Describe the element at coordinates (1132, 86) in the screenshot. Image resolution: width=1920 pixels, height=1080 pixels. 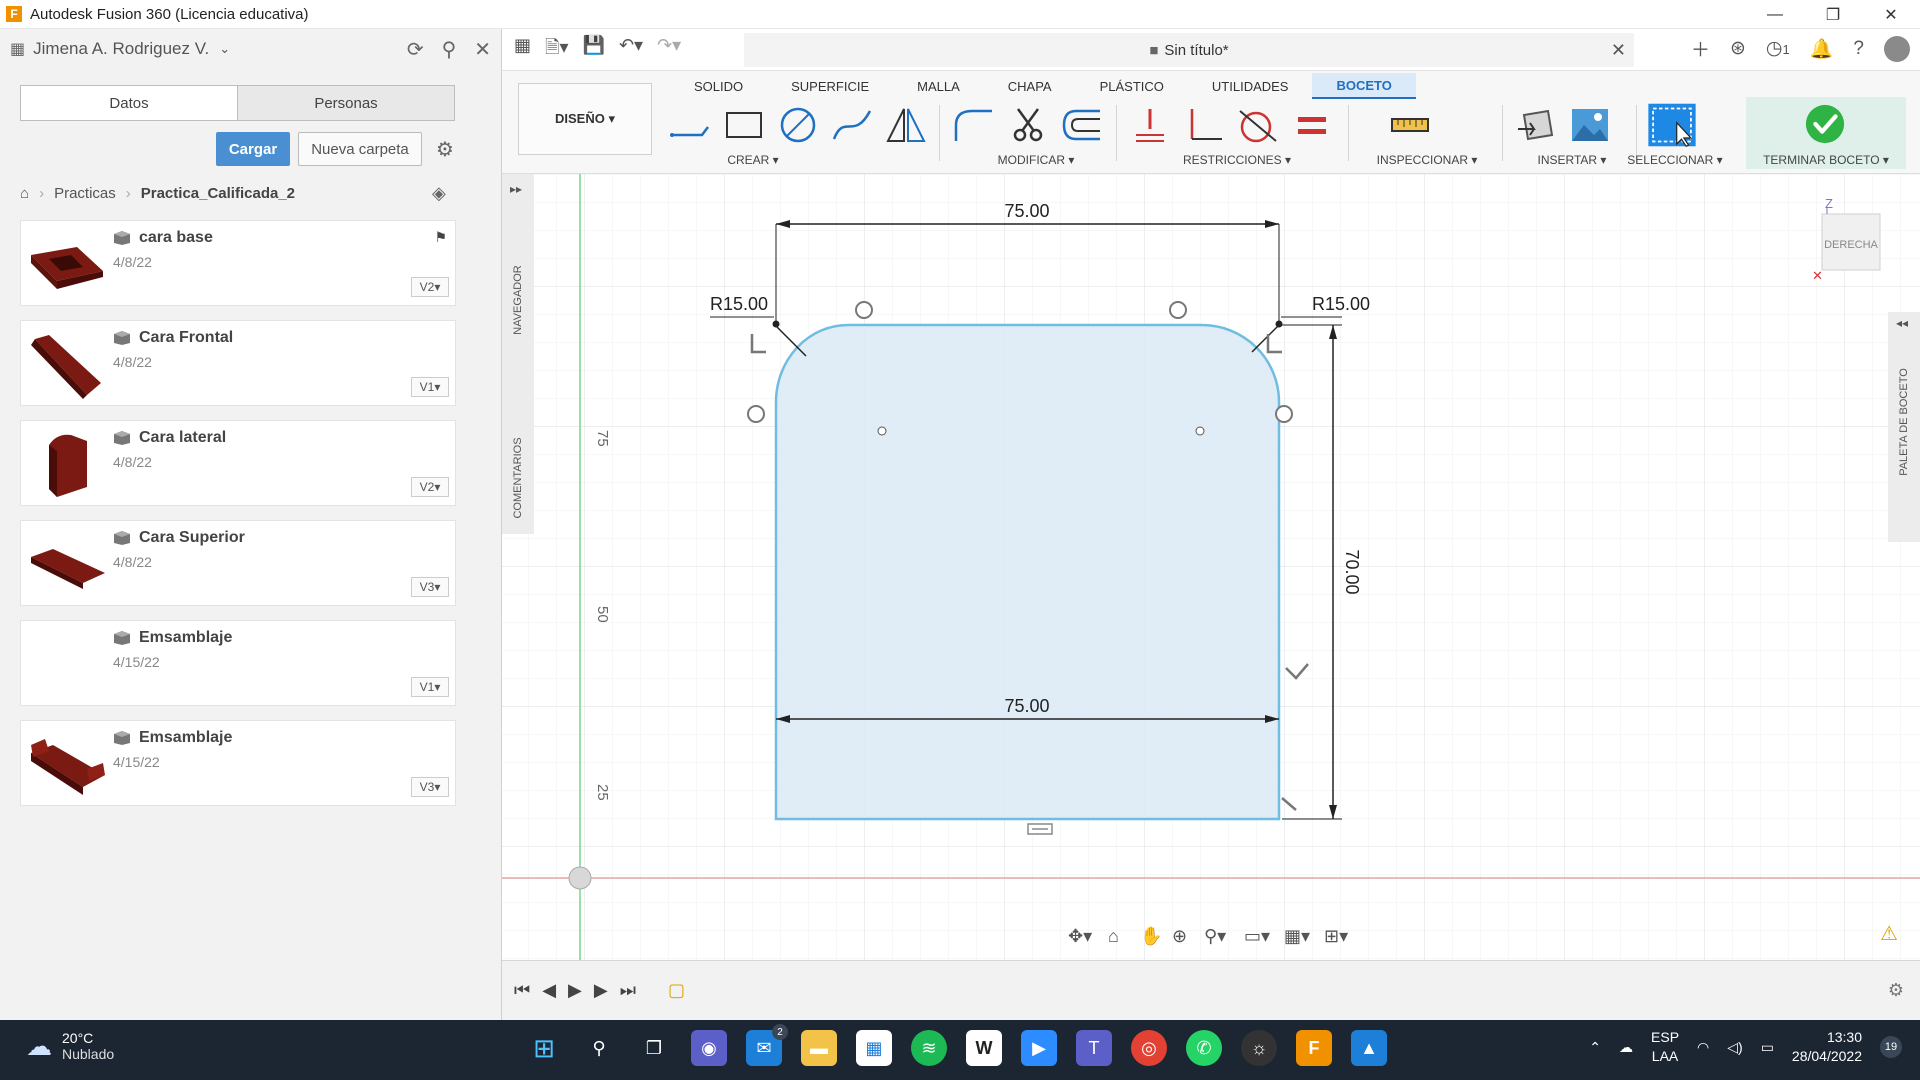
I see `tab-plastico: PLÁSTICO` at that location.